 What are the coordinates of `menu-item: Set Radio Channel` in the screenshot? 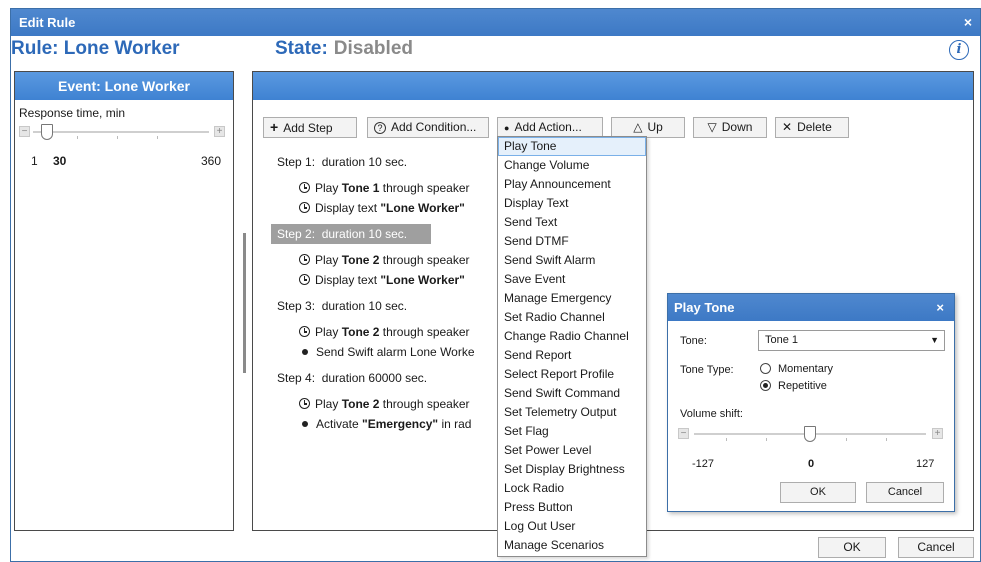 It's located at (572, 317).